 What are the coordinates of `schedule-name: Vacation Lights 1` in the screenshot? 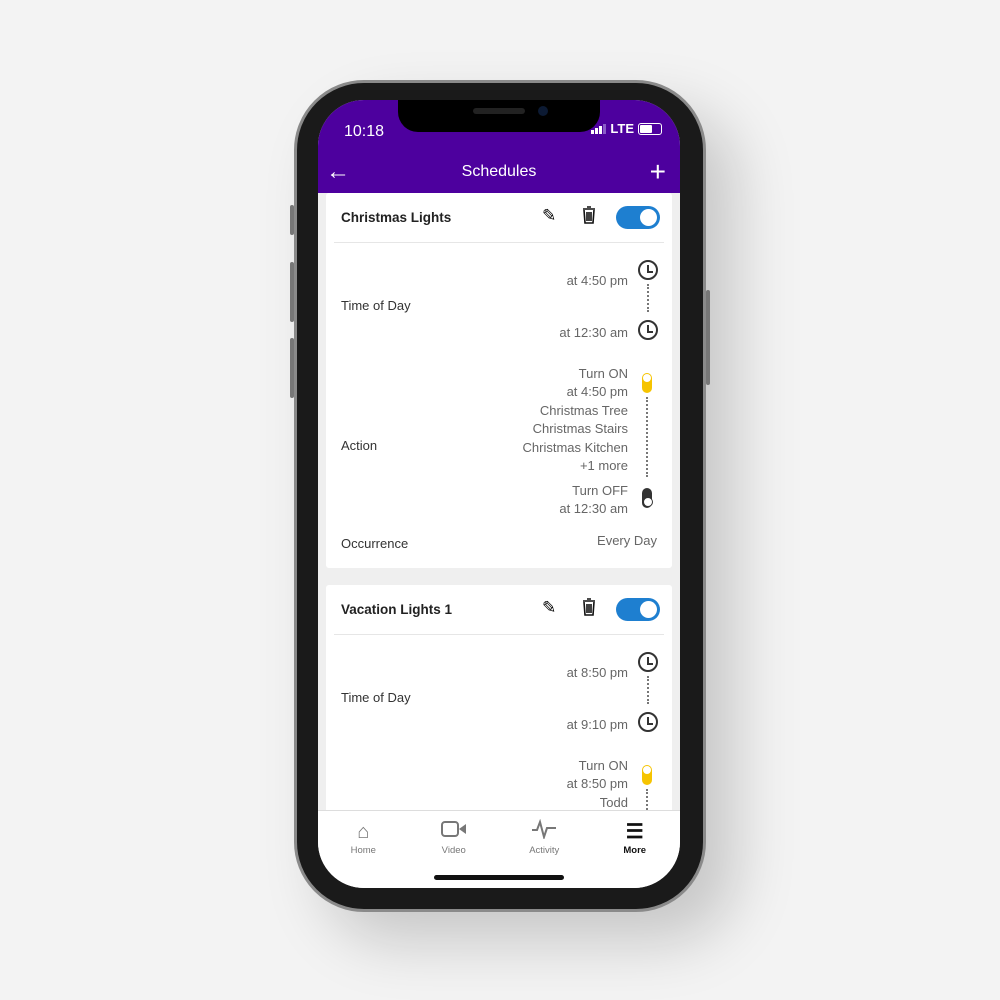 It's located at (397, 609).